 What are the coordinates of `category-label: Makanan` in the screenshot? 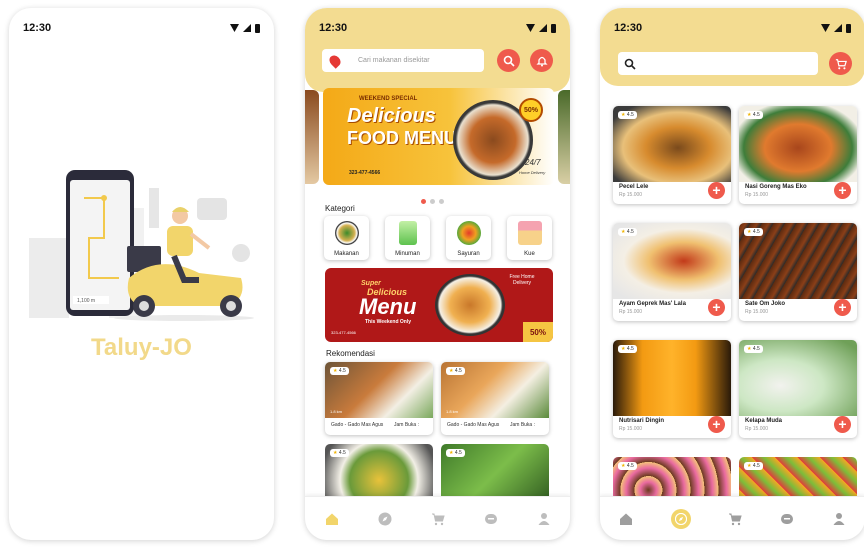 It's located at (346, 254).